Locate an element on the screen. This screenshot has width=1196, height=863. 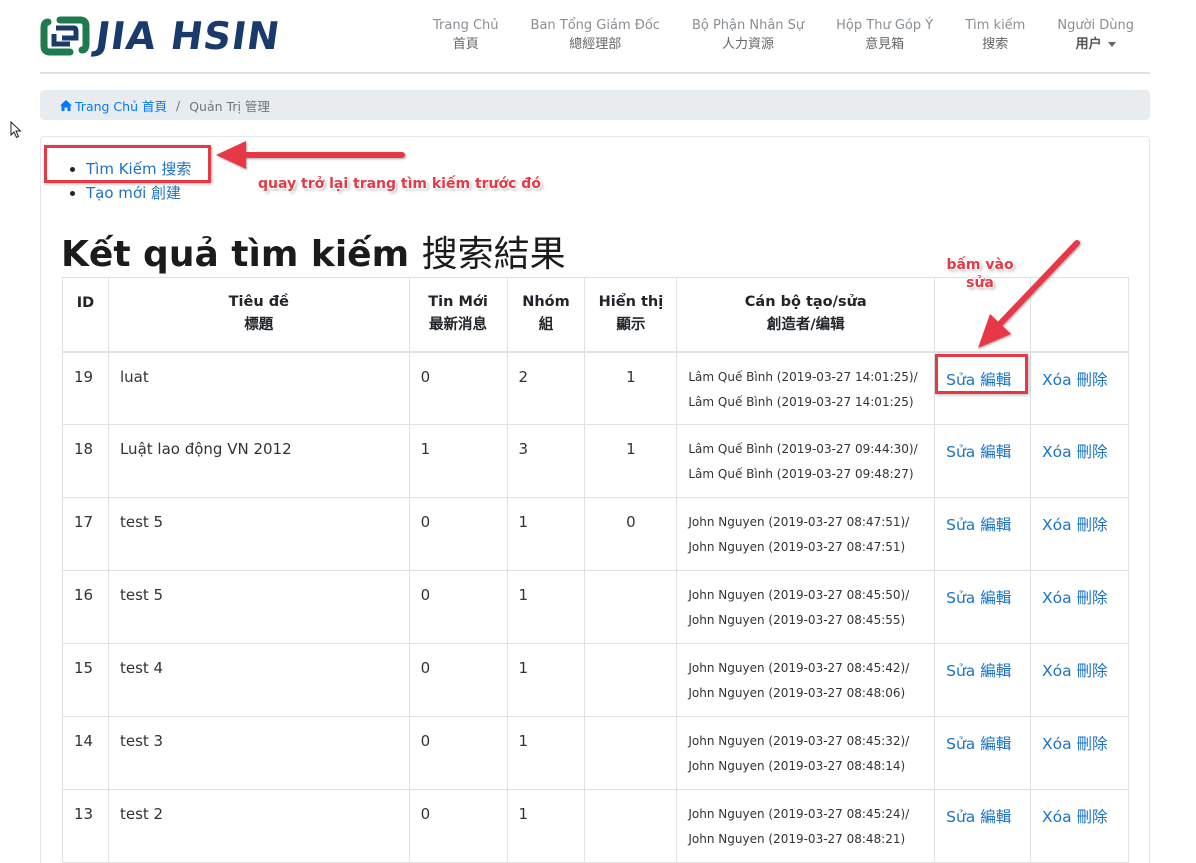
jia-hsin-logo: JIA HSIN is located at coordinates (162, 36).